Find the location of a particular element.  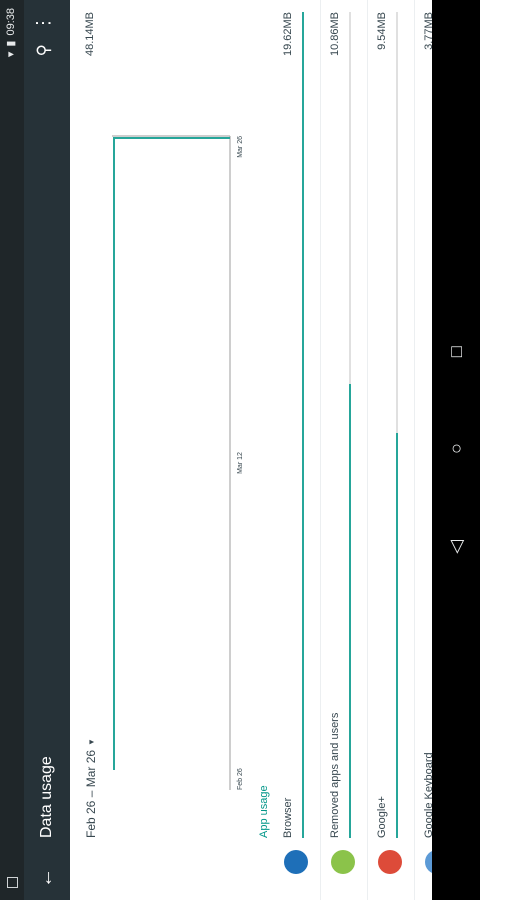

chart-tick-label: Mar 12 is located at coordinates (240, 463).